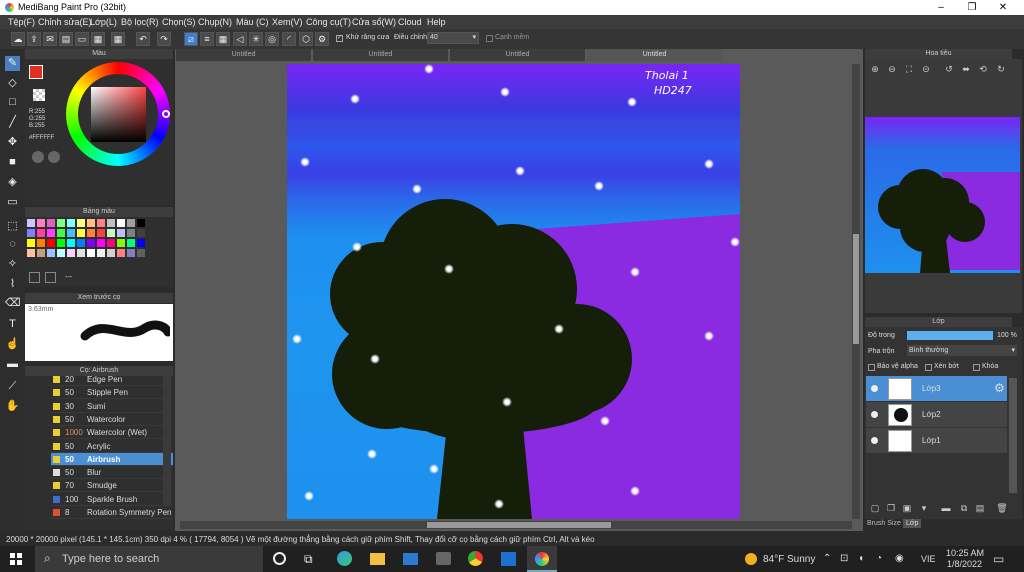  Describe the element at coordinates (223, 39) in the screenshot. I see `snap-grid-icon: ▦` at that location.